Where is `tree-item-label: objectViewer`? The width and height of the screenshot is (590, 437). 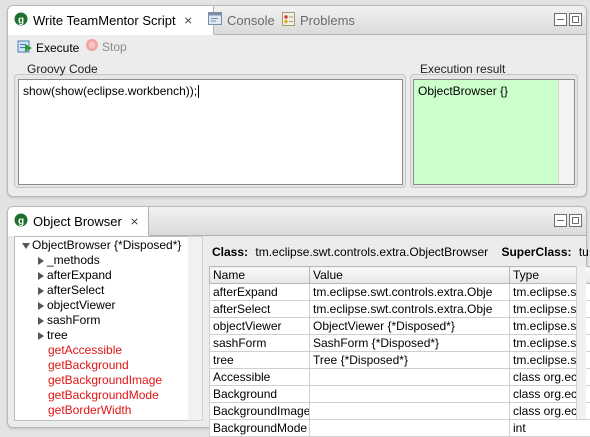
tree-item-label: objectViewer is located at coordinates (81, 305).